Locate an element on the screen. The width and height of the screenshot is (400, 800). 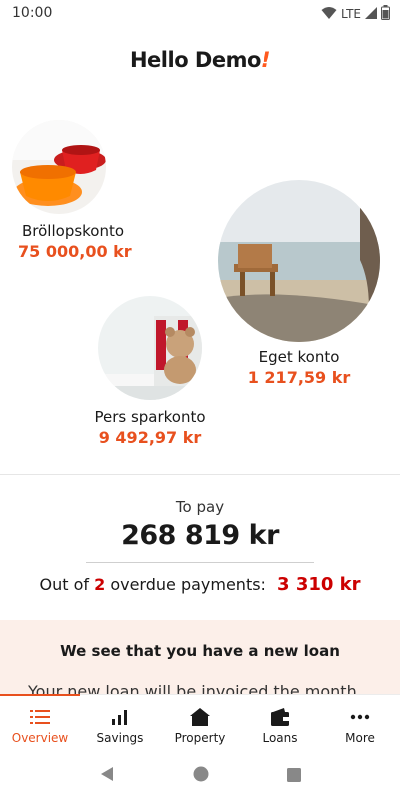
battery-icon is located at coordinates (385, 14).